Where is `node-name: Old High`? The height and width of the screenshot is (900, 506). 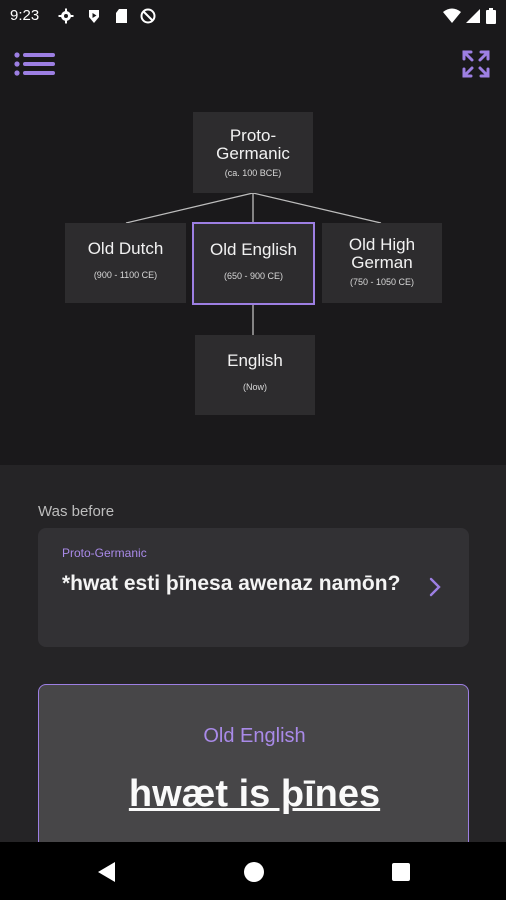 node-name: Old High is located at coordinates (382, 244).